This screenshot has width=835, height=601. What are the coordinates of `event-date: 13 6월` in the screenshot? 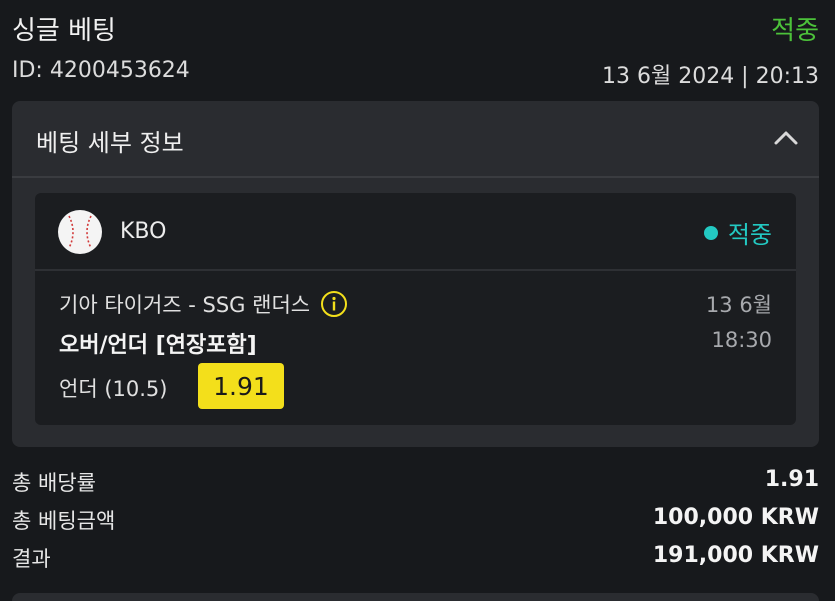 It's located at (738, 305).